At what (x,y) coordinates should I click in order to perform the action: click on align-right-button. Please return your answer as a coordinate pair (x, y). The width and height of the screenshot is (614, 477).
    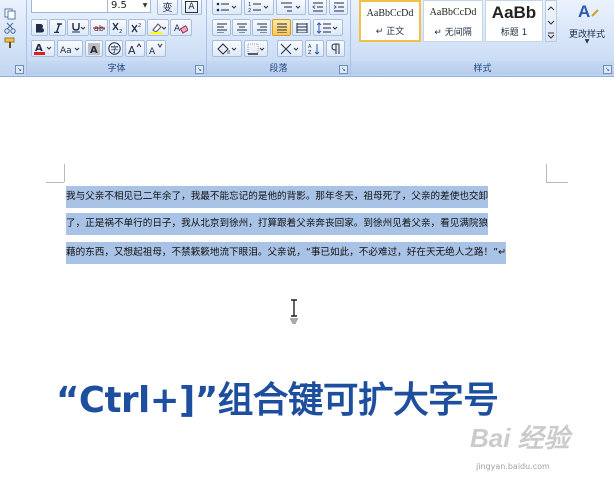
    Looking at the image, I should click on (261, 27).